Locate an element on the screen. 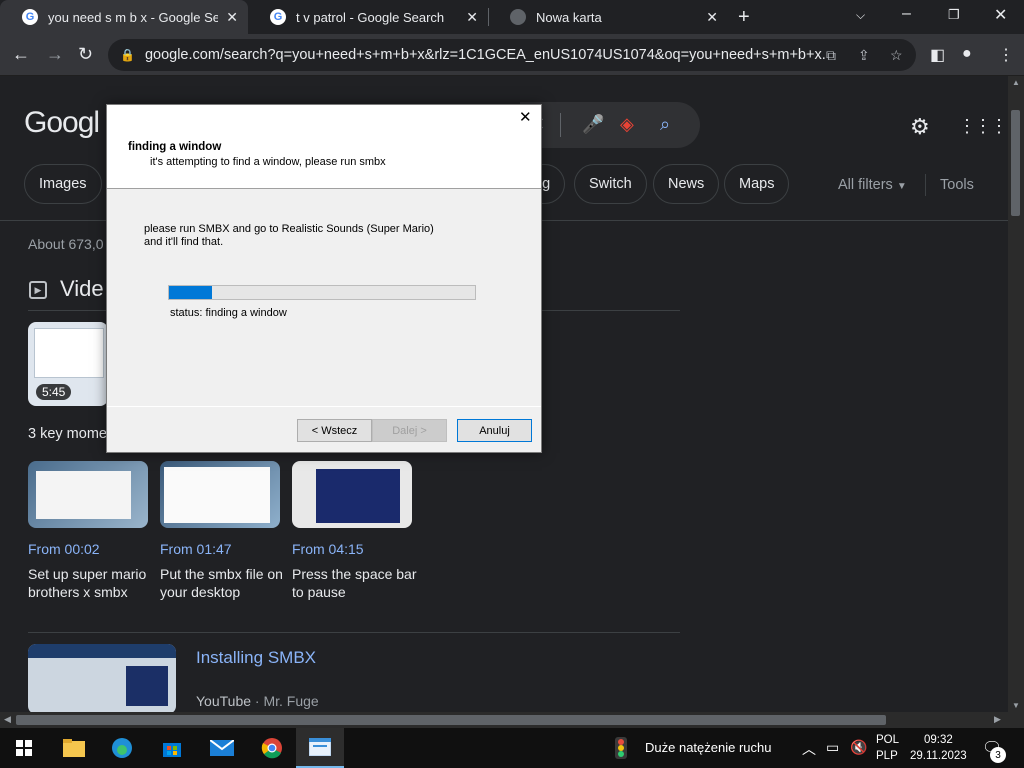 This screenshot has height=768, width=1024. traffic-light-icon is located at coordinates (621, 749).